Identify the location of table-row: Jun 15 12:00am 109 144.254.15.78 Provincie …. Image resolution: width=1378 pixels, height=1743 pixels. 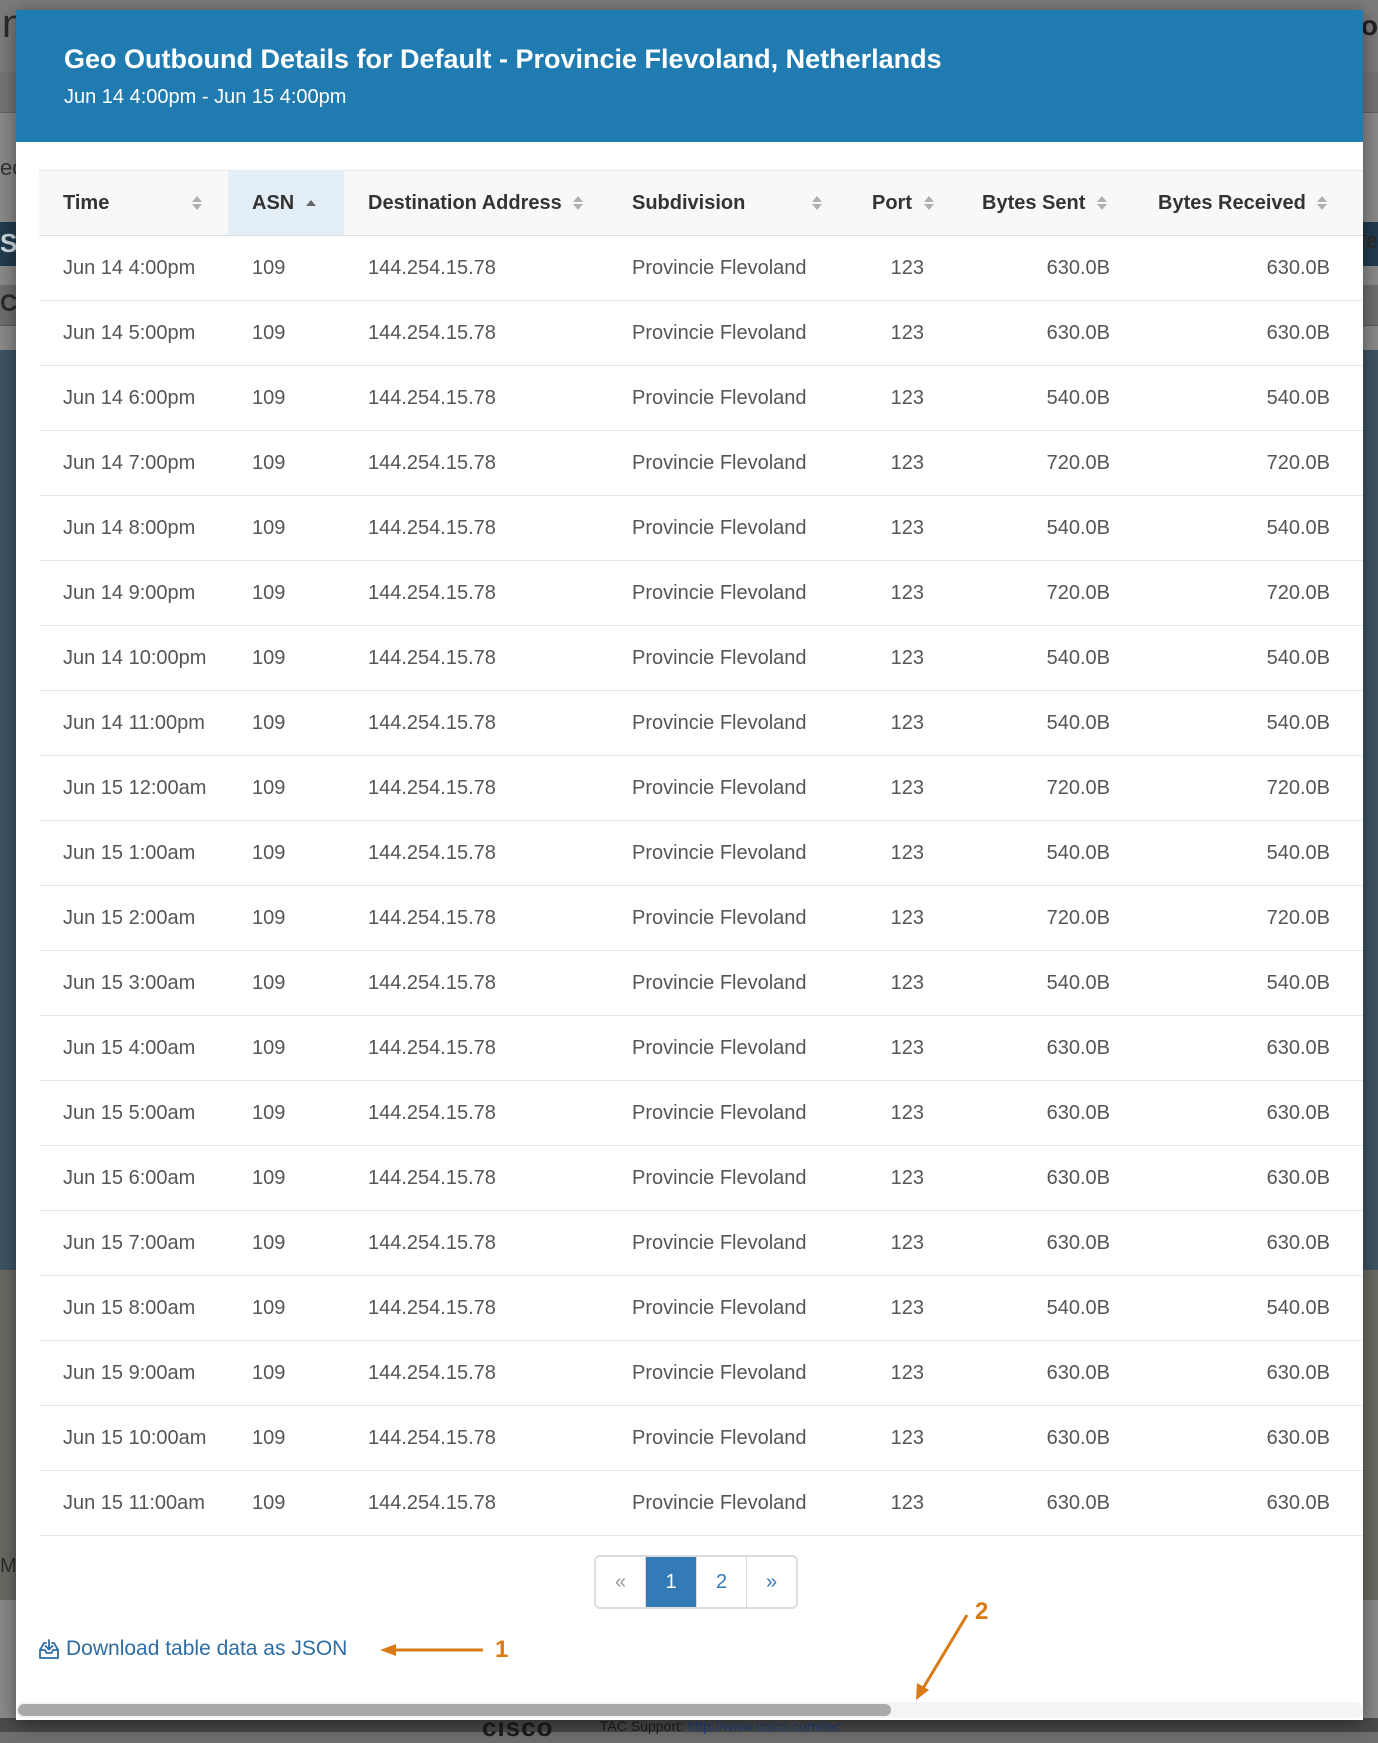
(701, 788).